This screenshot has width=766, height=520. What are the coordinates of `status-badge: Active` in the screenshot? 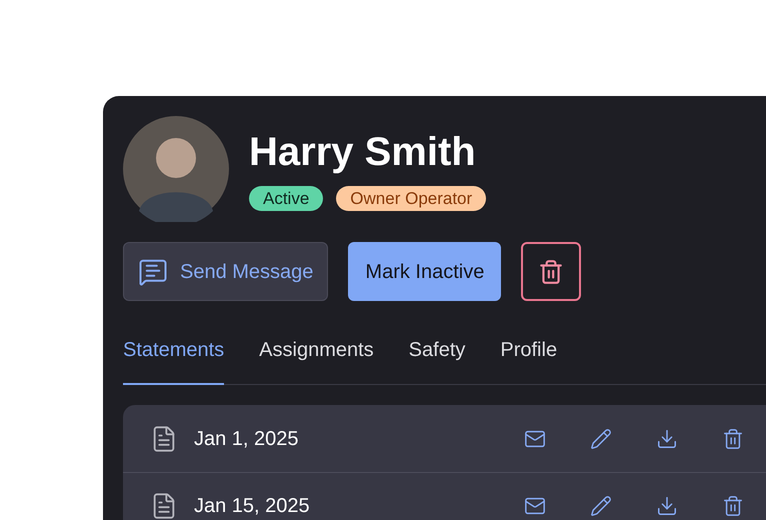 It's located at (286, 198).